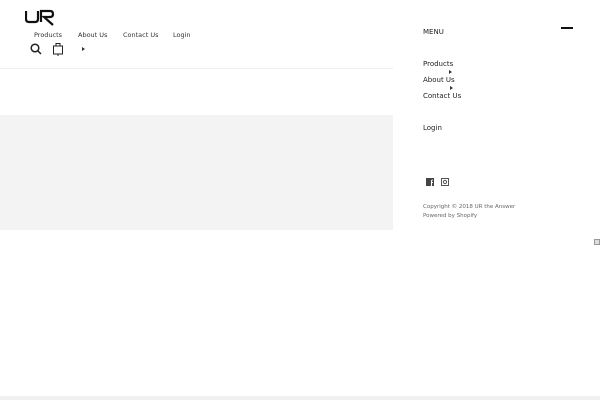  I want to click on cart-icon, so click(58, 49).